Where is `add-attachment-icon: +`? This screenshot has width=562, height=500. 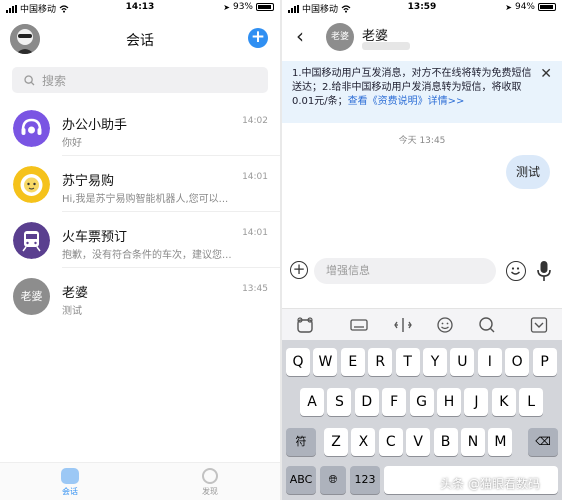
add-attachment-icon: + is located at coordinates (299, 270).